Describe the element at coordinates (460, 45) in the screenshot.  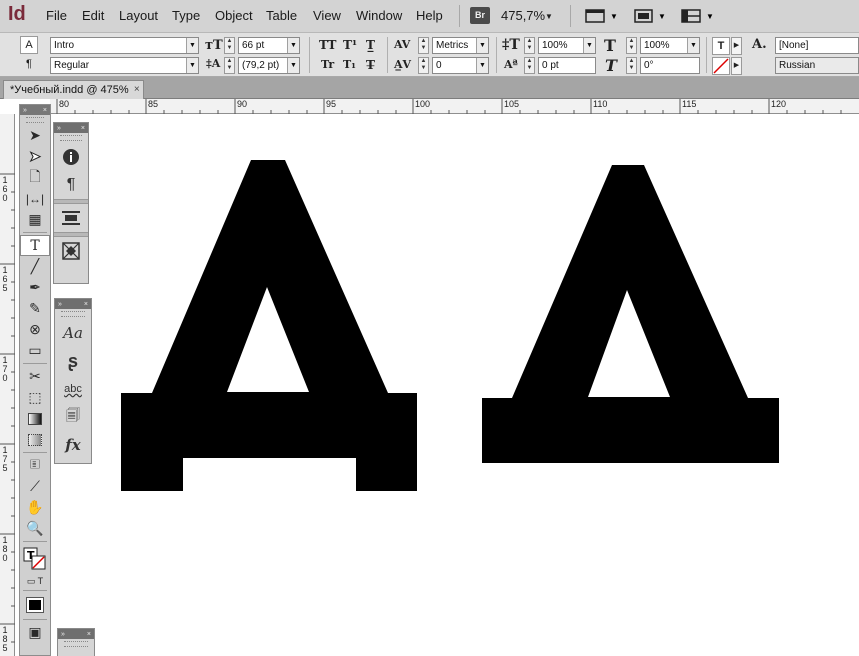
I see `kerning-field: Metrics ▼` at that location.